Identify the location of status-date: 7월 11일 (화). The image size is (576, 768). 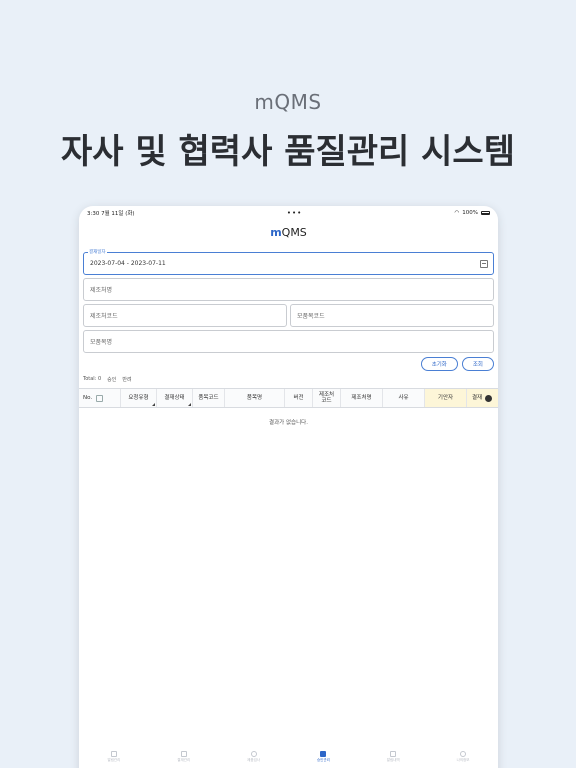
(118, 214).